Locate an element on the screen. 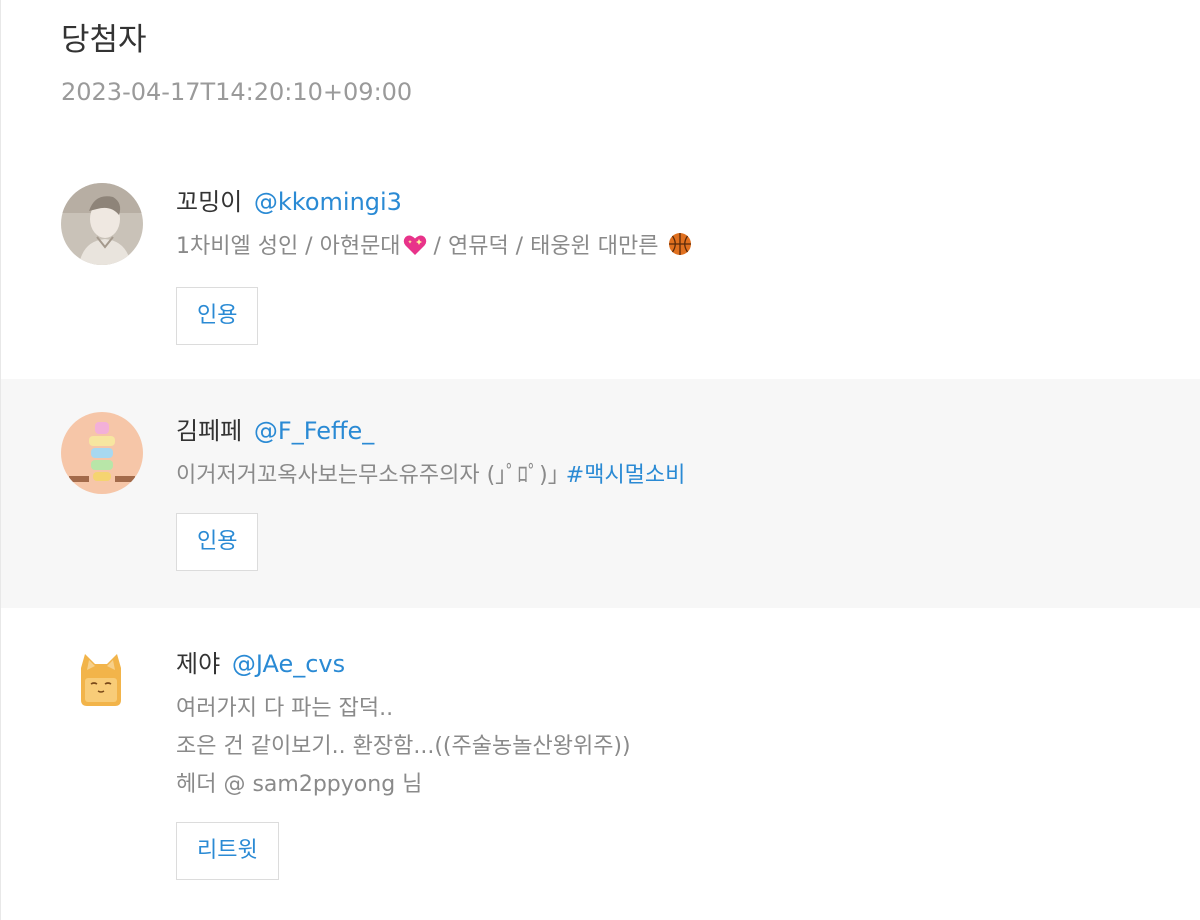 The image size is (1200, 920). user-bio: 1차비엘 성인 / 아현문대 / 연뮤덕 / 태웅윈 대만른 is located at coordinates (673, 248).